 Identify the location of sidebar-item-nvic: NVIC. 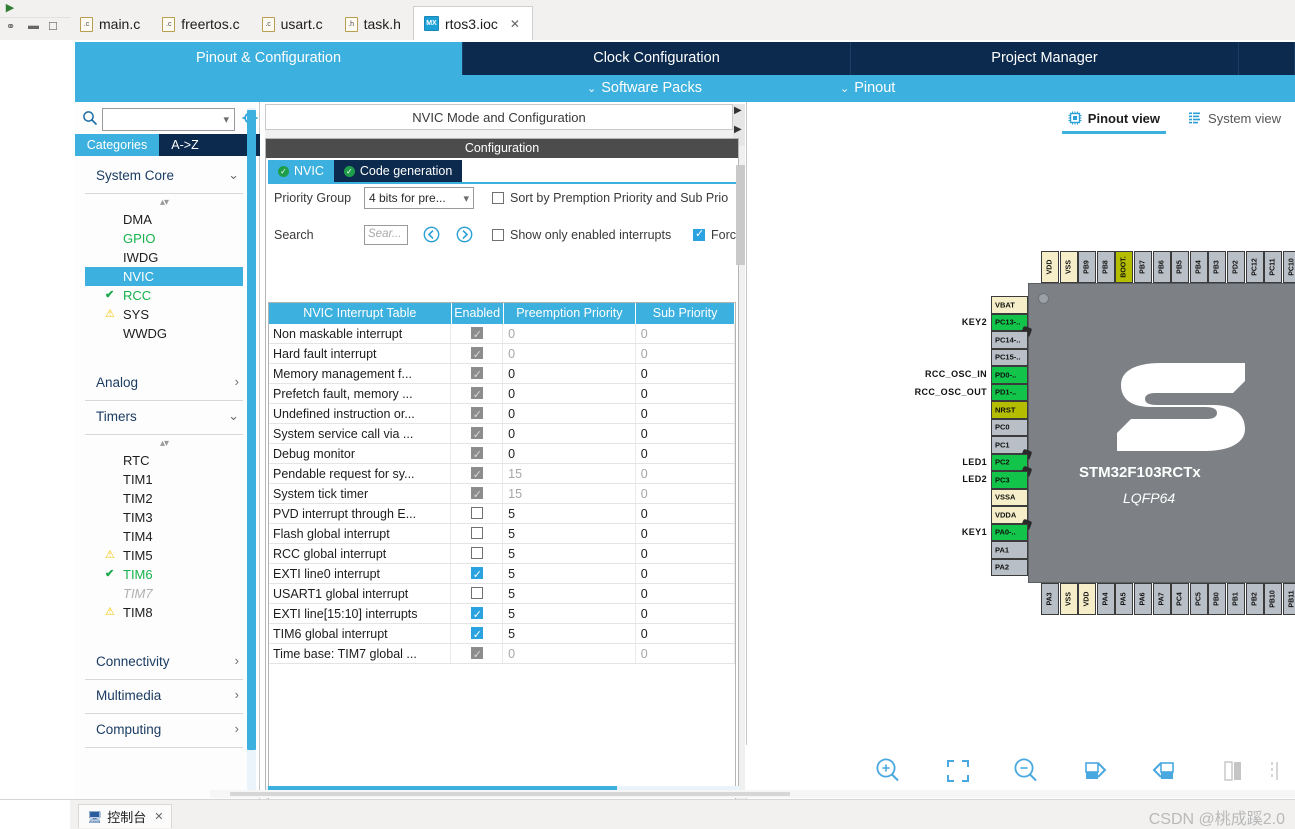
(164, 276).